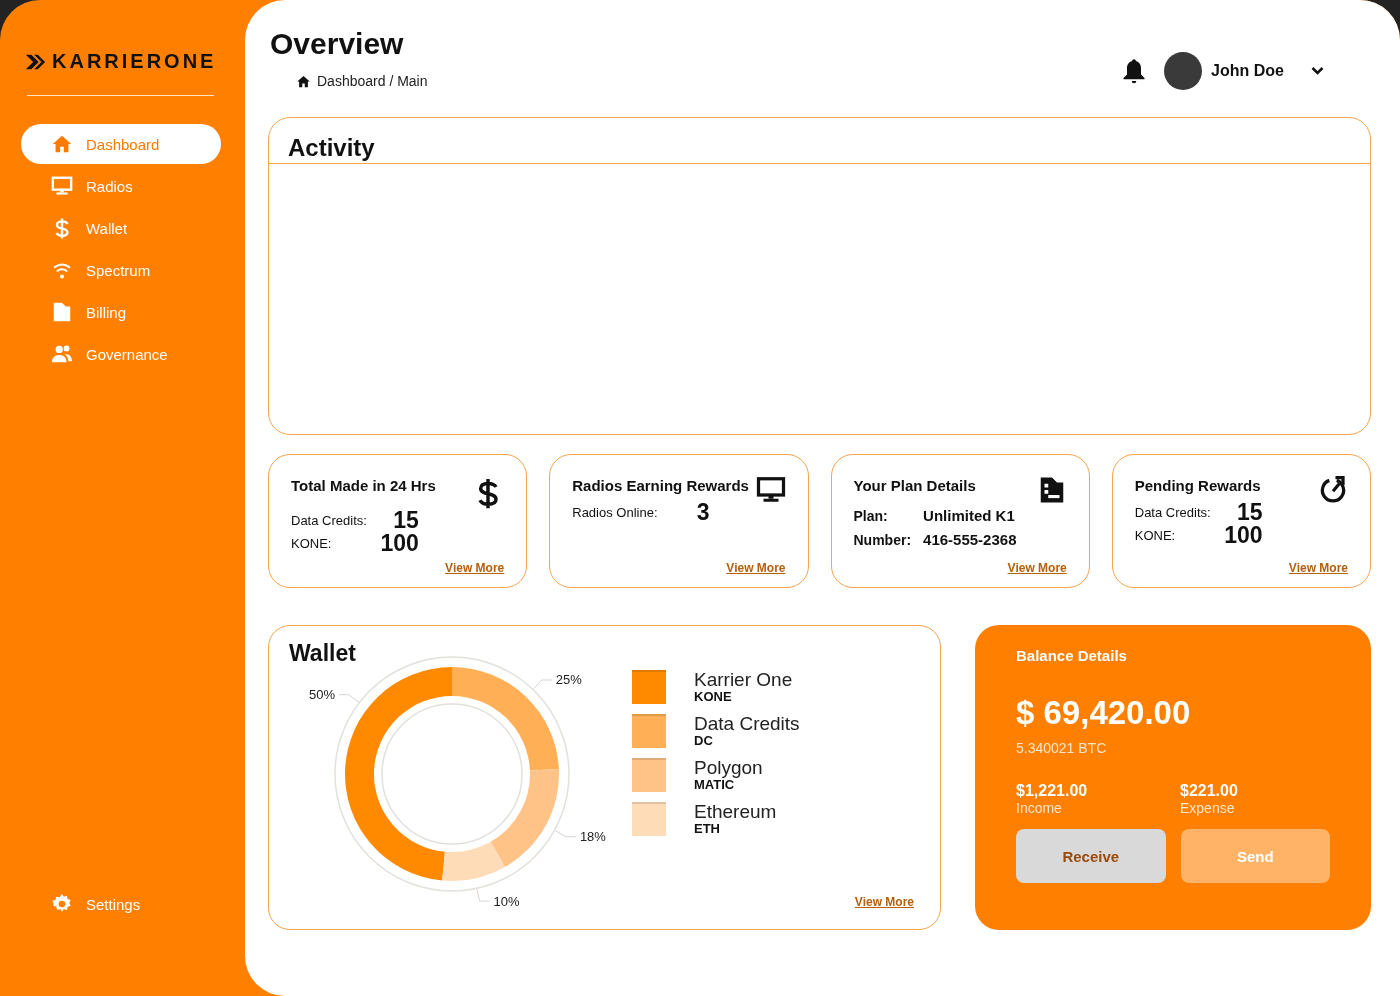 Image resolution: width=1400 pixels, height=996 pixels. Describe the element at coordinates (331, 148) in the screenshot. I see `panel-title: Activity` at that location.